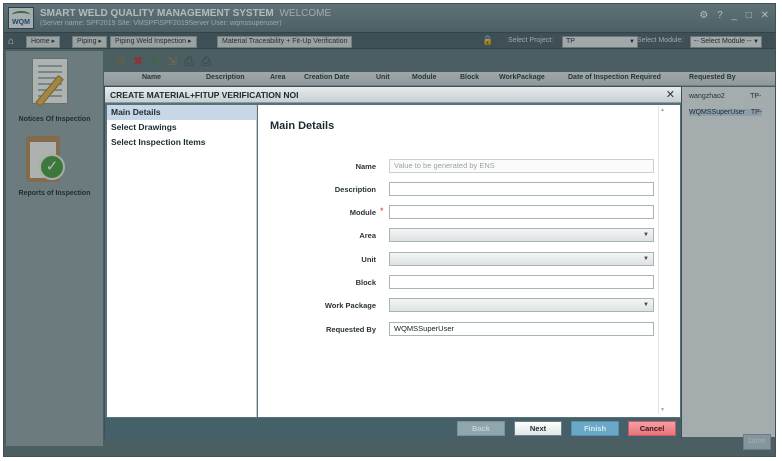 The width and height of the screenshot is (782, 461). What do you see at coordinates (652, 428) in the screenshot?
I see `cancel-button: Cancel` at bounding box center [652, 428].